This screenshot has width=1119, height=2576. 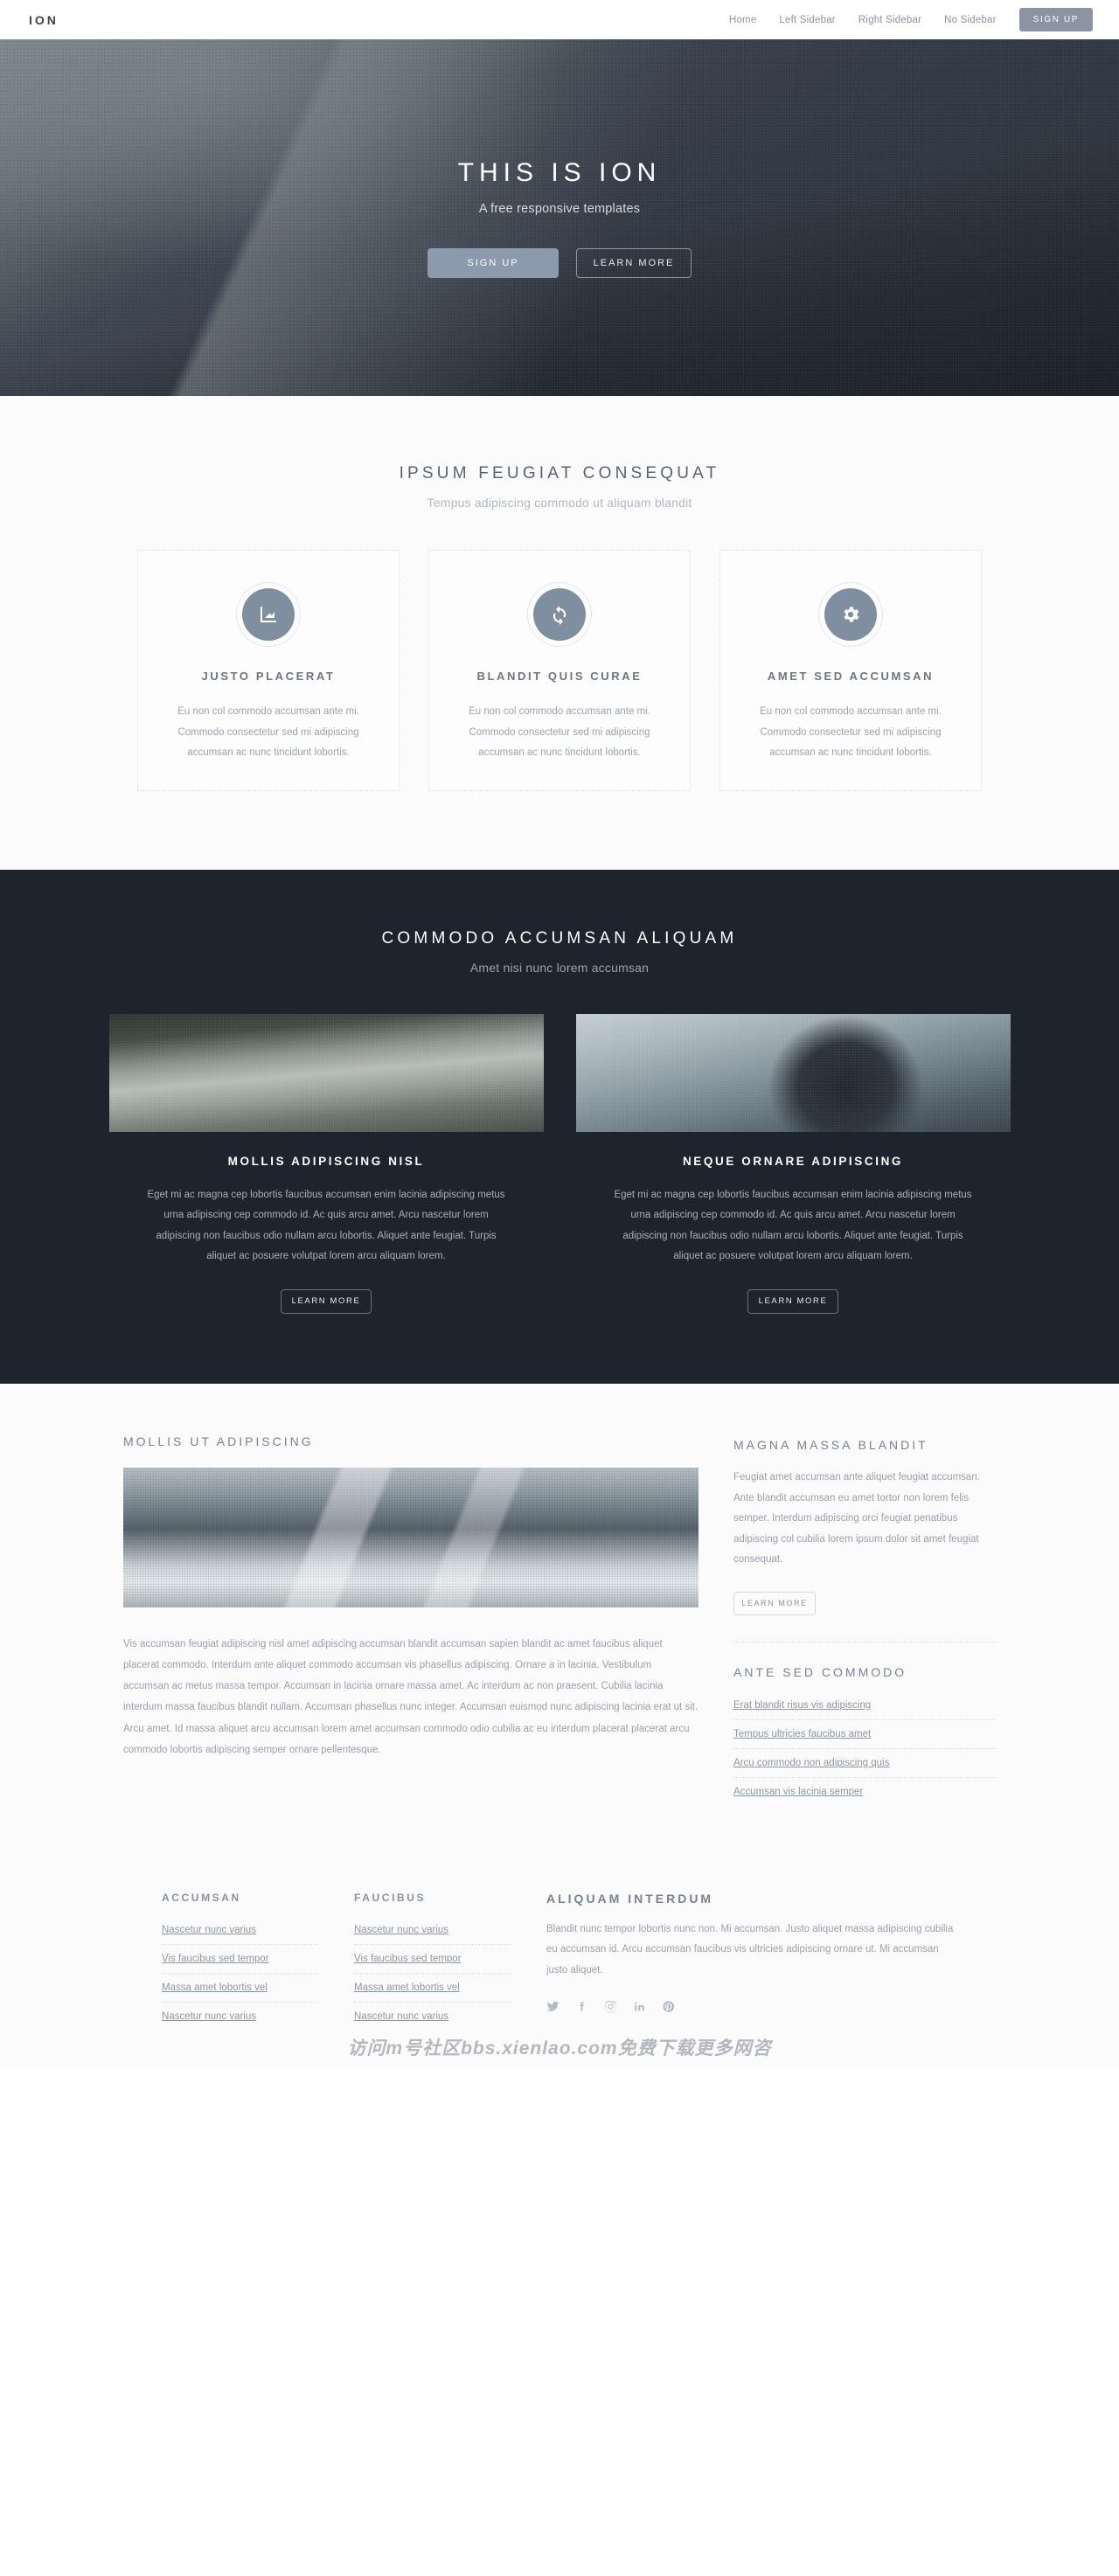 What do you see at coordinates (218, 1441) in the screenshot?
I see `content-main-title: MOLLIS UT ADIPISCING` at bounding box center [218, 1441].